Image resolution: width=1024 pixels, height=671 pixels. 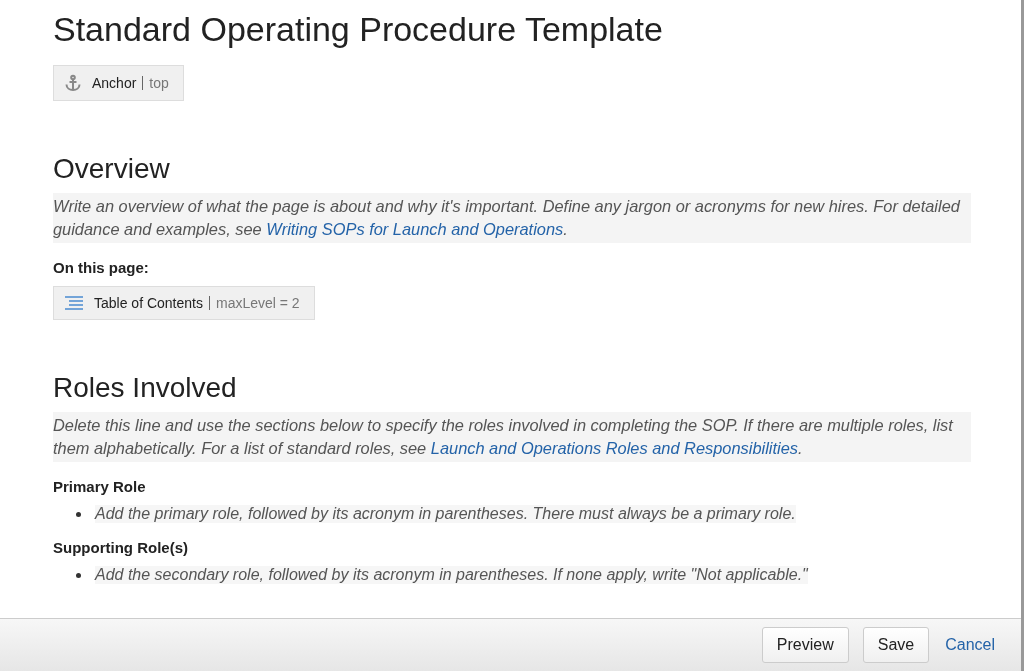 What do you see at coordinates (970, 645) in the screenshot?
I see `cancel-link: Cancel` at bounding box center [970, 645].